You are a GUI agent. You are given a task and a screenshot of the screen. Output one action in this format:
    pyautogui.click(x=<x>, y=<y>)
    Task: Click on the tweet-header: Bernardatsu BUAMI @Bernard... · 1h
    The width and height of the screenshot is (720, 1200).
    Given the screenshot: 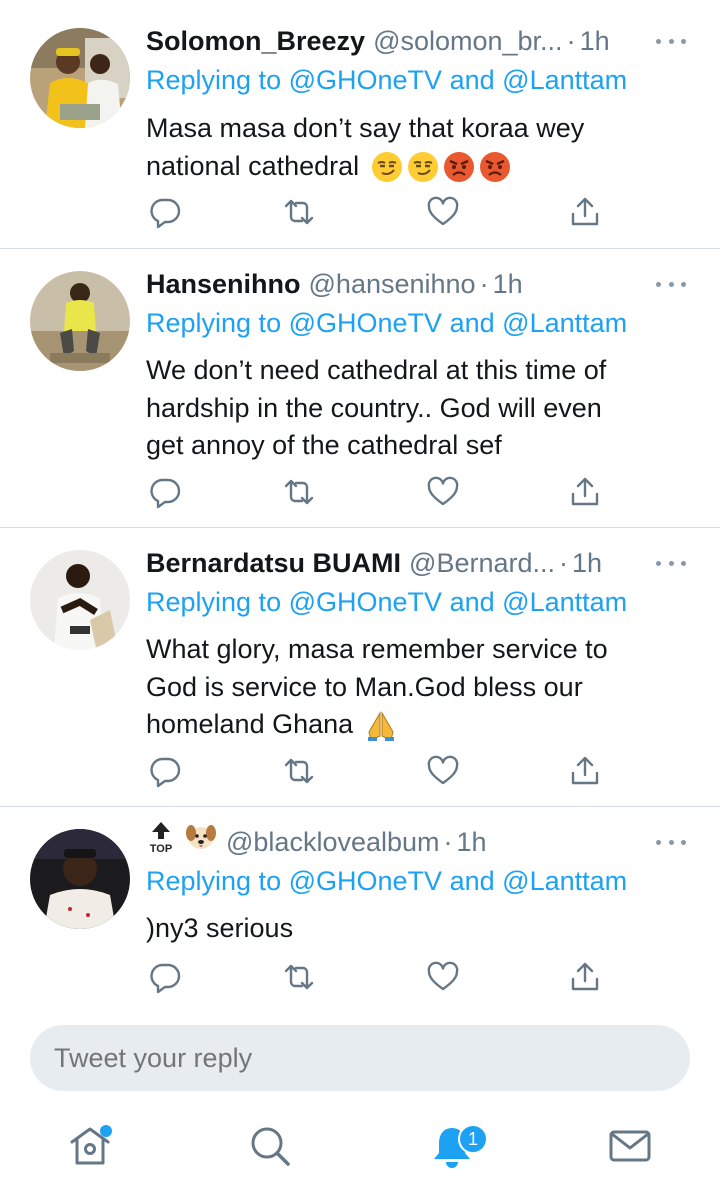 What is the action you would take?
    pyautogui.click(x=423, y=563)
    